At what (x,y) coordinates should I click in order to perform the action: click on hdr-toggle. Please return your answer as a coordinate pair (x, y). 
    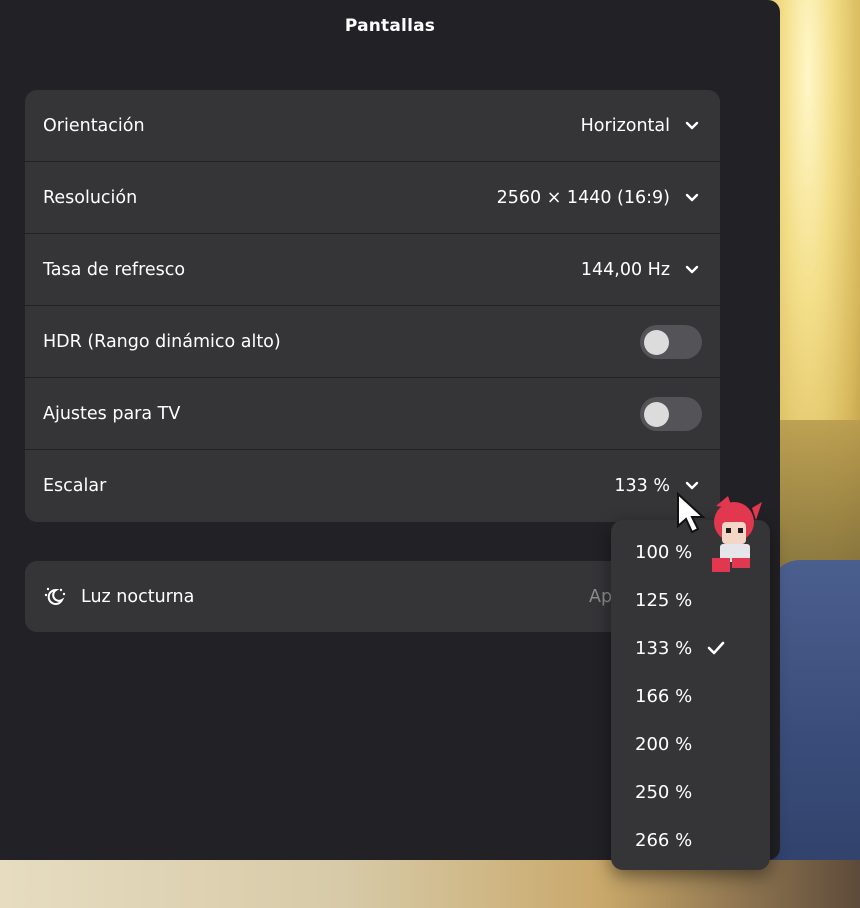
    Looking at the image, I should click on (671, 341).